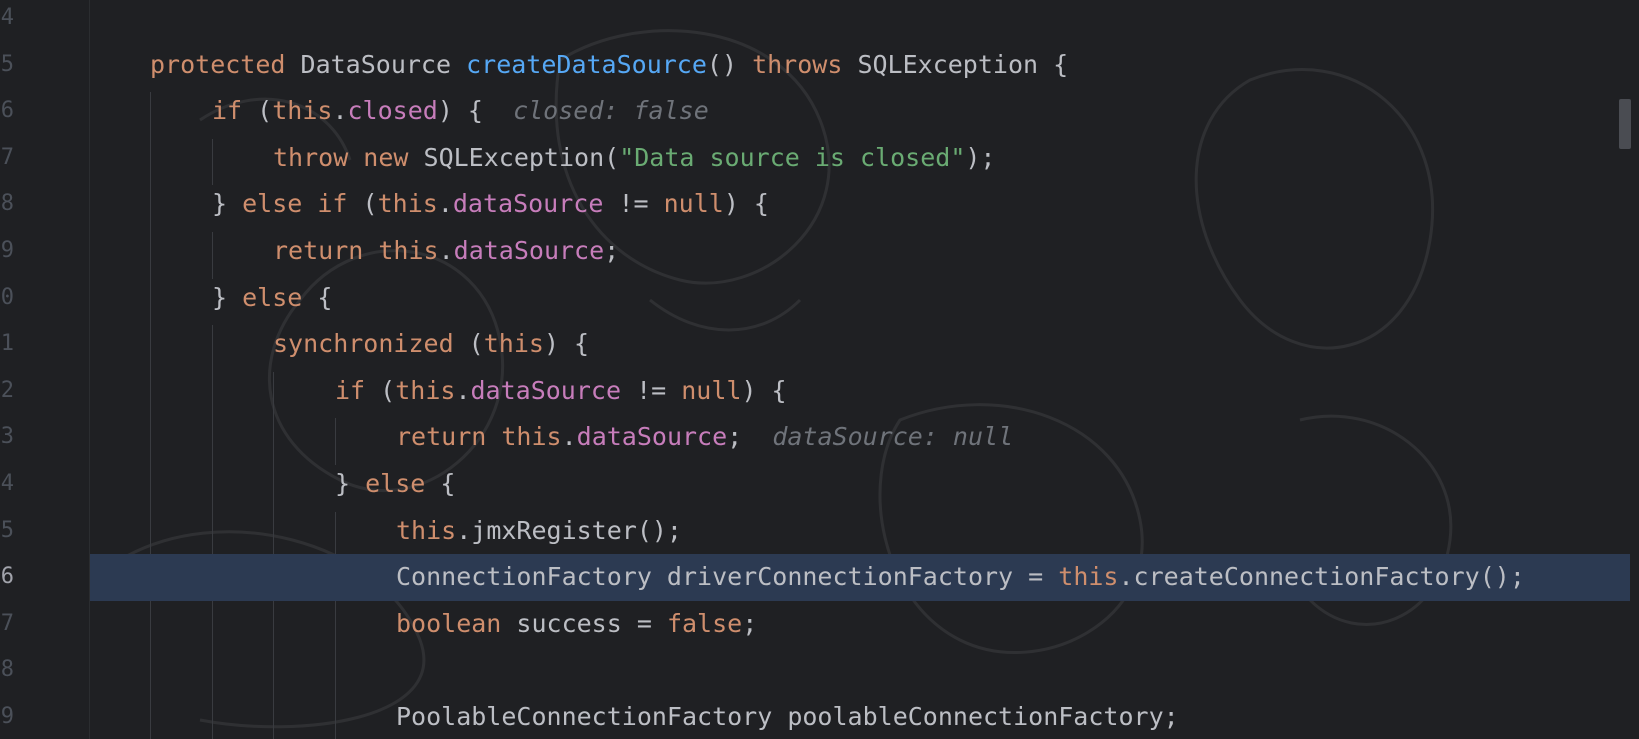 Image resolution: width=1639 pixels, height=739 pixels. Describe the element at coordinates (1625, 124) in the screenshot. I see `vertical-scrollbar-thumb` at that location.